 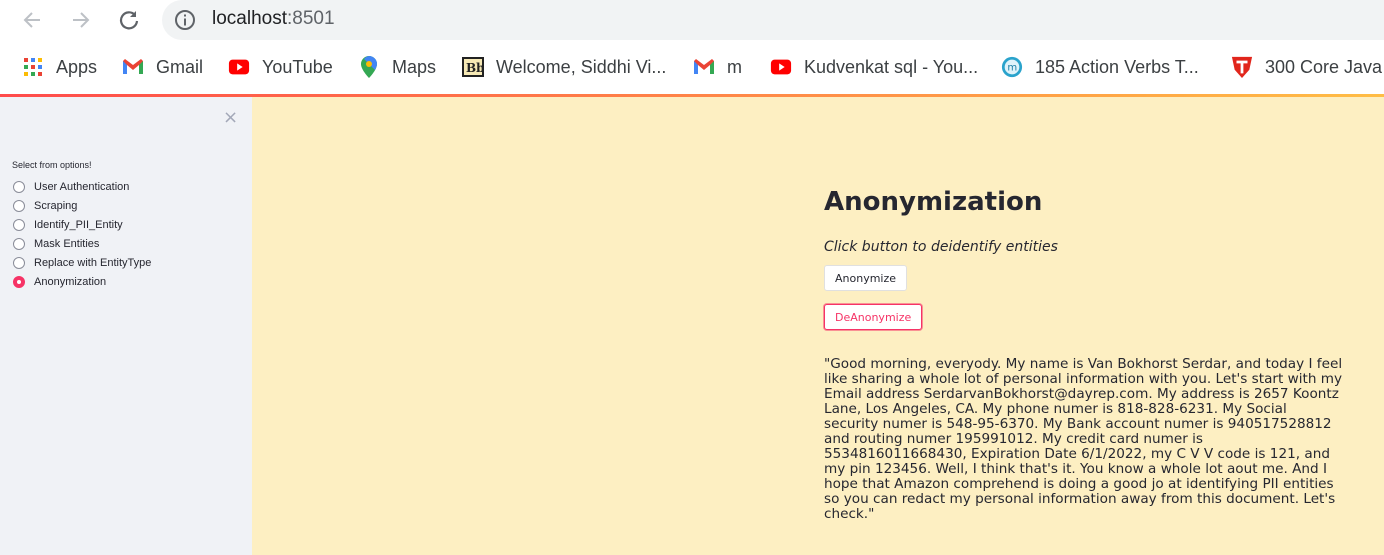 What do you see at coordinates (734, 66) in the screenshot?
I see `bookmark-label: m` at bounding box center [734, 66].